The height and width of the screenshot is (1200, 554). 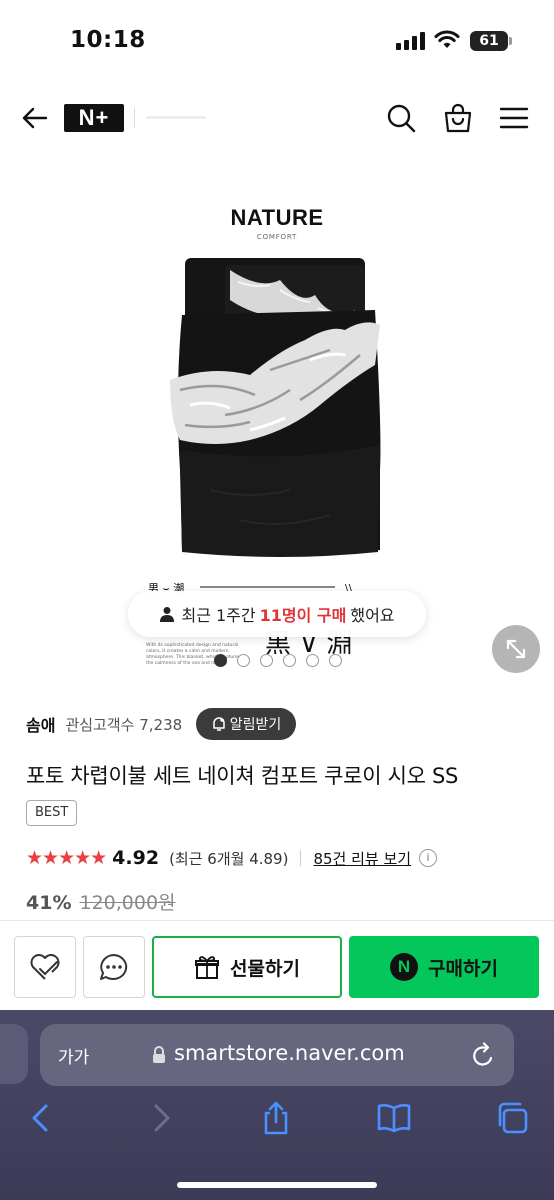 I want to click on forward-icon, so click(x=160, y=1118).